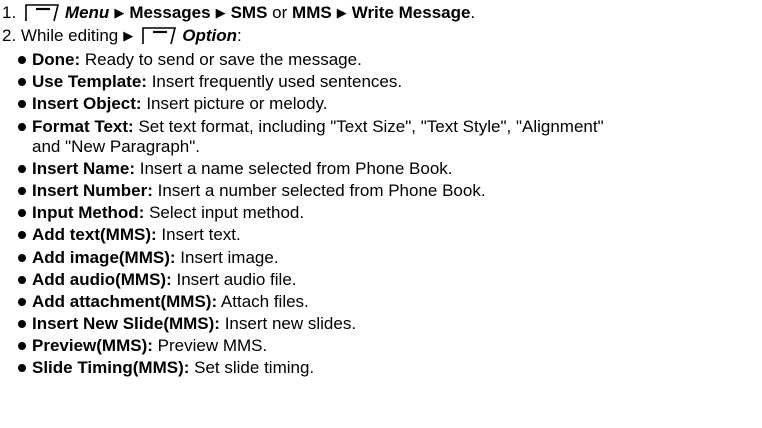  What do you see at coordinates (126, 324) in the screenshot?
I see `option-term: Insert New Slide(MMS):` at bounding box center [126, 324].